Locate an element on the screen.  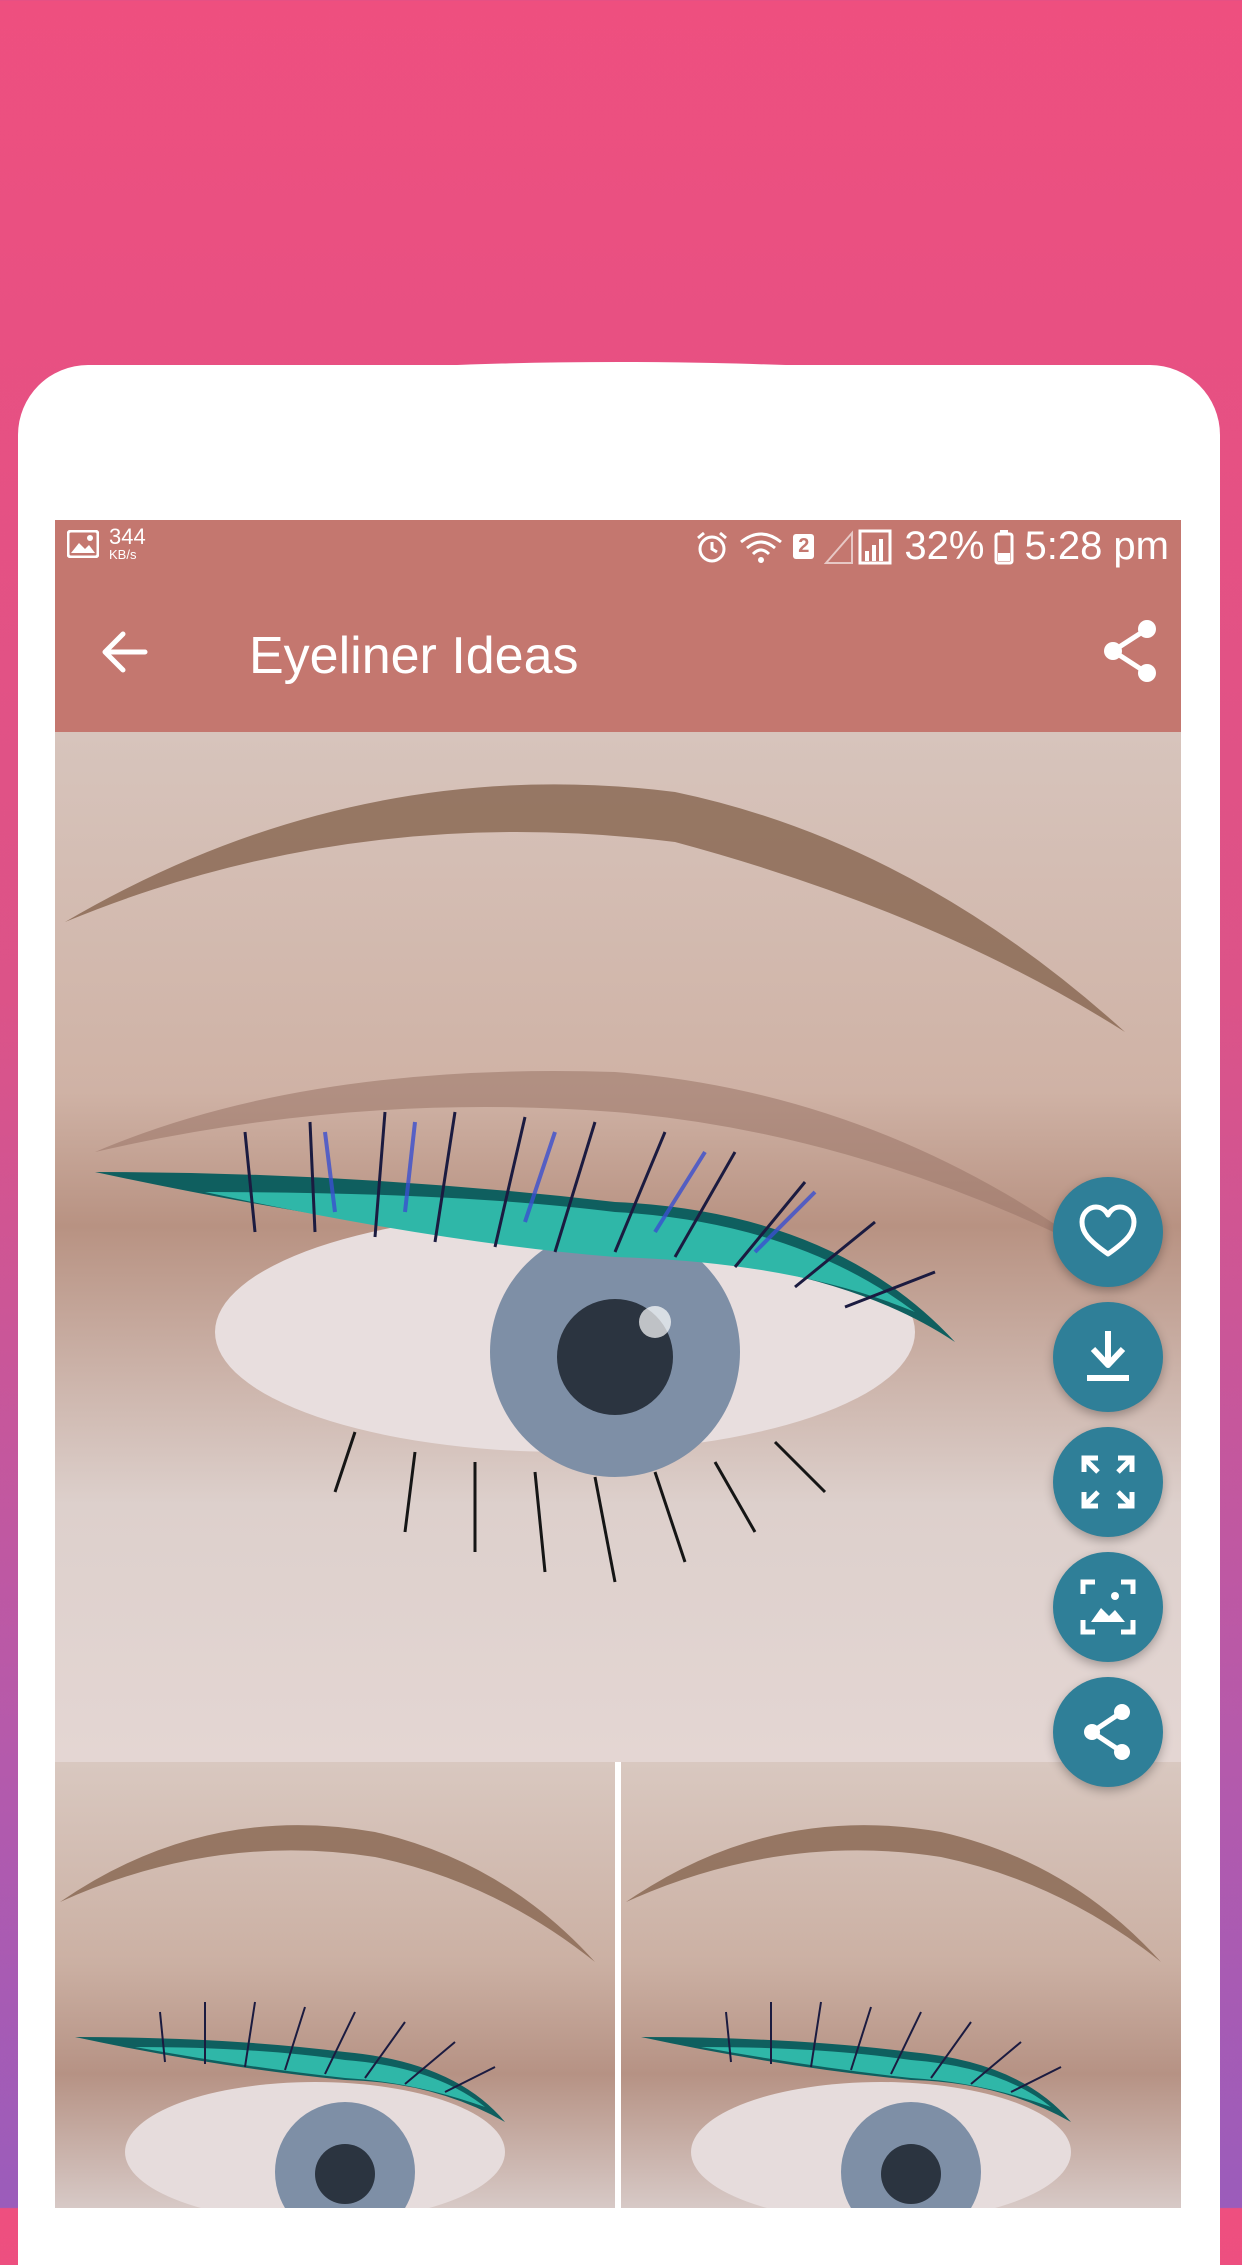
heart-icon is located at coordinates (1108, 1230).